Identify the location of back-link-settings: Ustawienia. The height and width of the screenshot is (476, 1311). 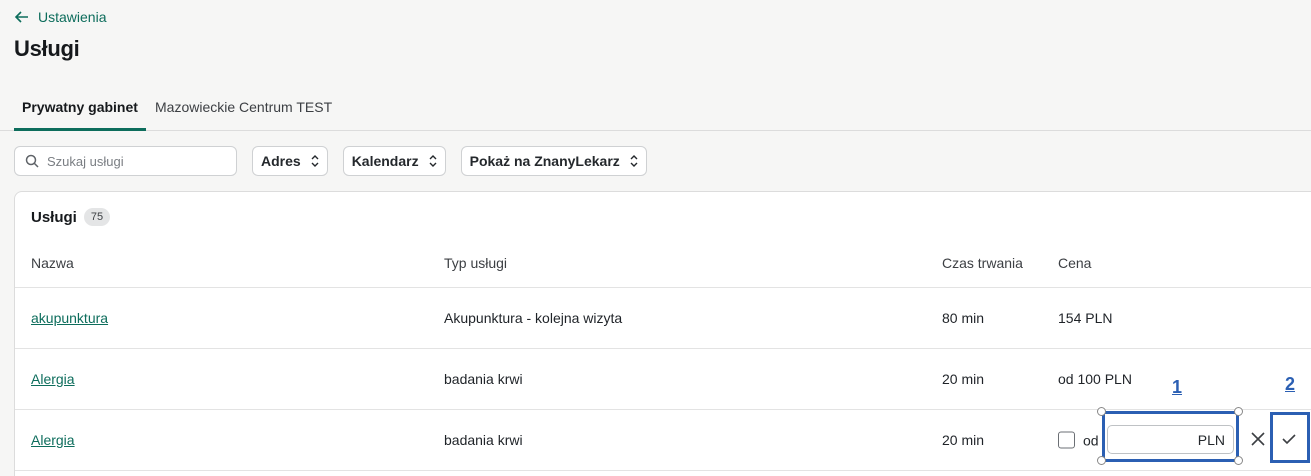
(60, 17).